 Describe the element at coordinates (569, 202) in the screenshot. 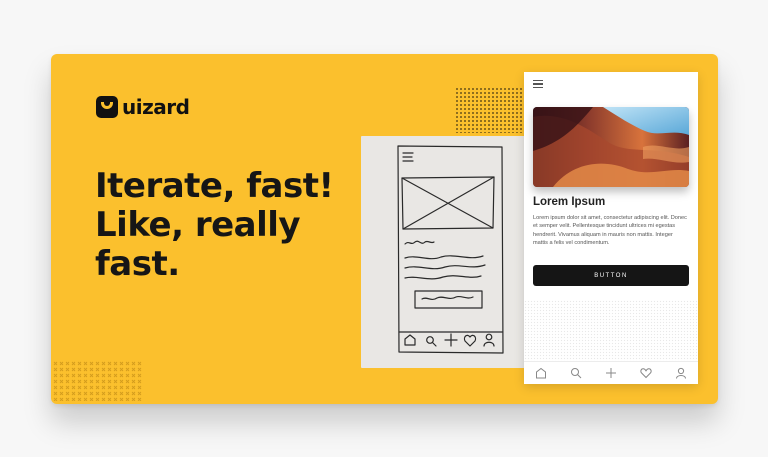

I see `card-title: Lorem Ipsum` at that location.